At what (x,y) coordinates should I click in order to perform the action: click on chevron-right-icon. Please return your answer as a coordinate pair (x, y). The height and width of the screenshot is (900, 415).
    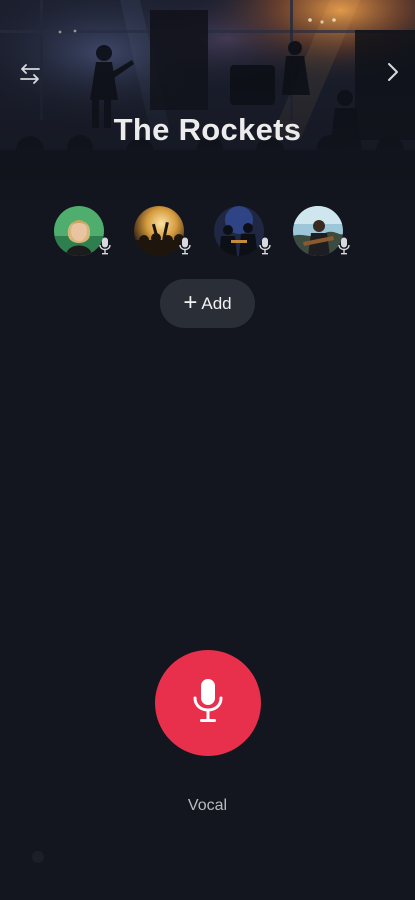
    Looking at the image, I should click on (393, 74).